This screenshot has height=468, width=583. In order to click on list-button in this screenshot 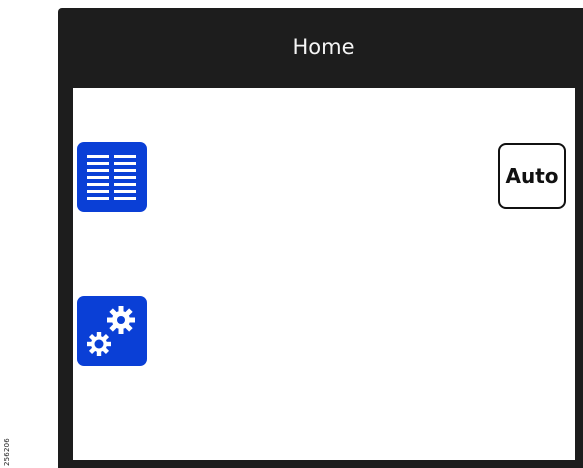, I will do `click(112, 177)`.